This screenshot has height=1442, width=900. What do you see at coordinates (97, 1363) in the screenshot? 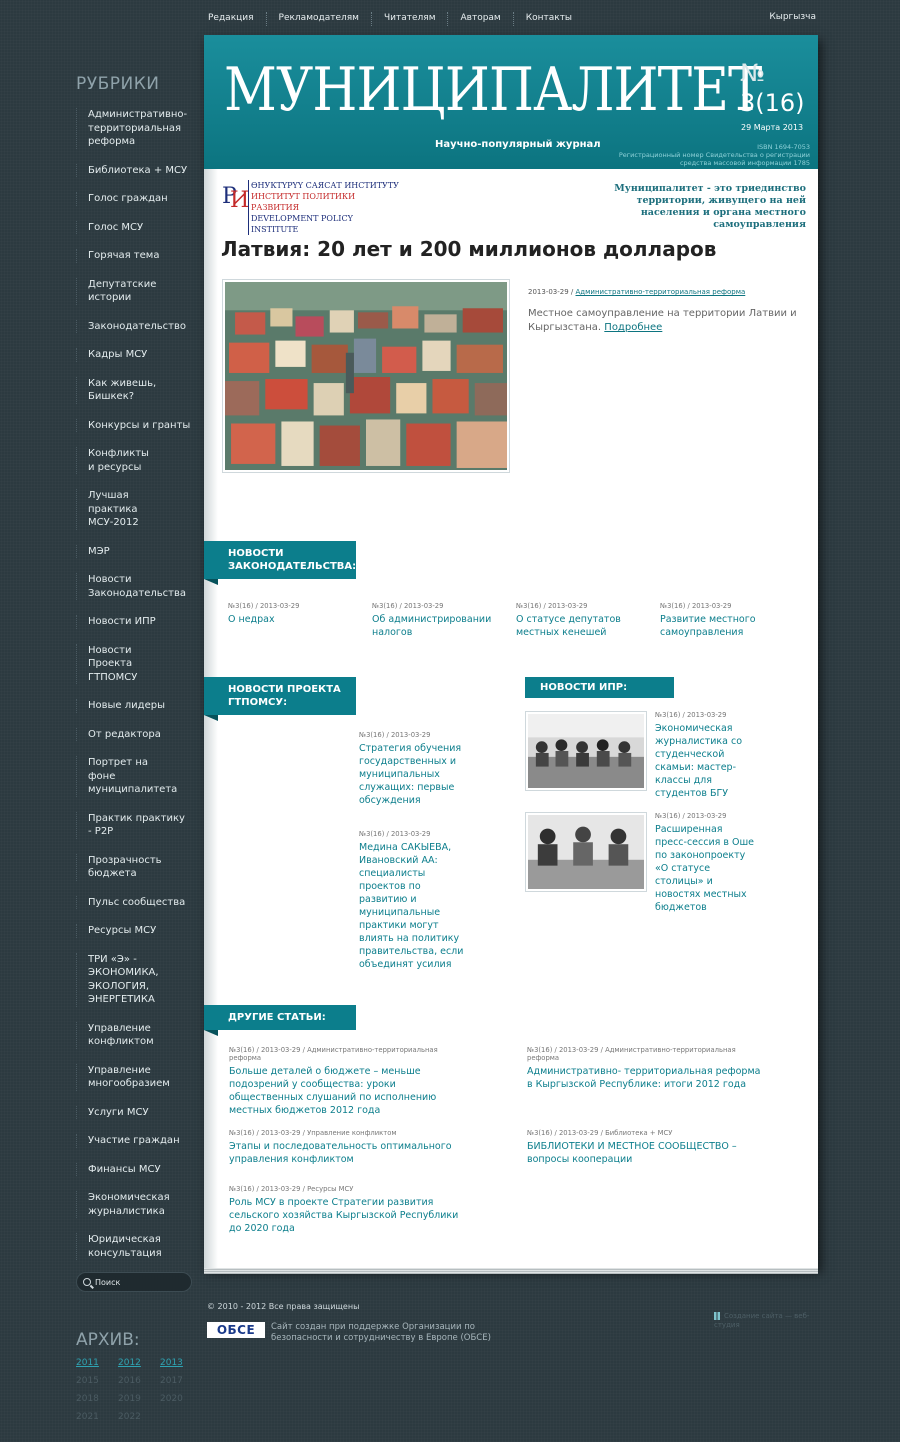
I see `archive-year-link: 2011` at bounding box center [97, 1363].